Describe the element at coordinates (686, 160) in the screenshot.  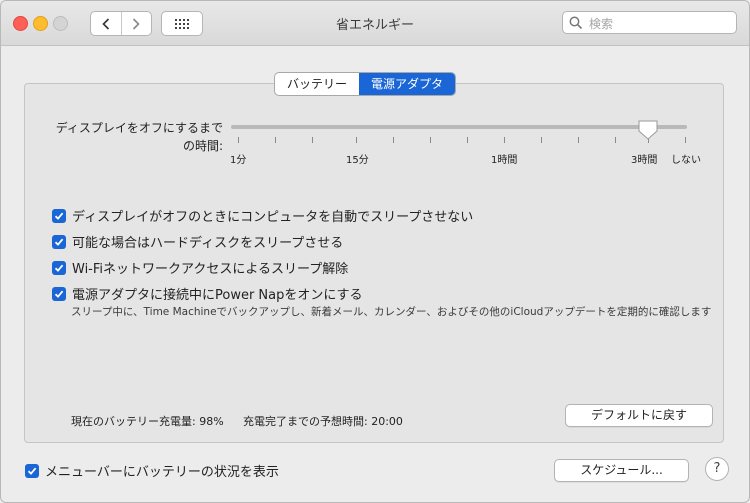
I see `tick-label-never: しない` at that location.